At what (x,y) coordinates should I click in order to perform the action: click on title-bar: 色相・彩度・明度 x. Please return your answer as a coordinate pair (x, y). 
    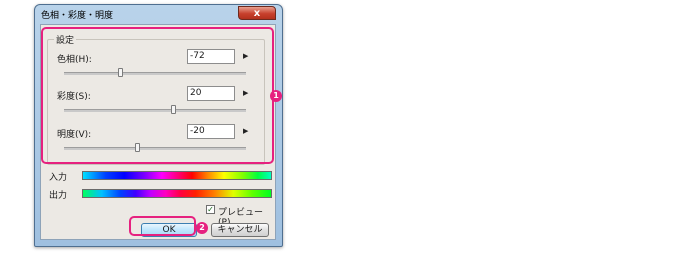
    Looking at the image, I should click on (158, 14).